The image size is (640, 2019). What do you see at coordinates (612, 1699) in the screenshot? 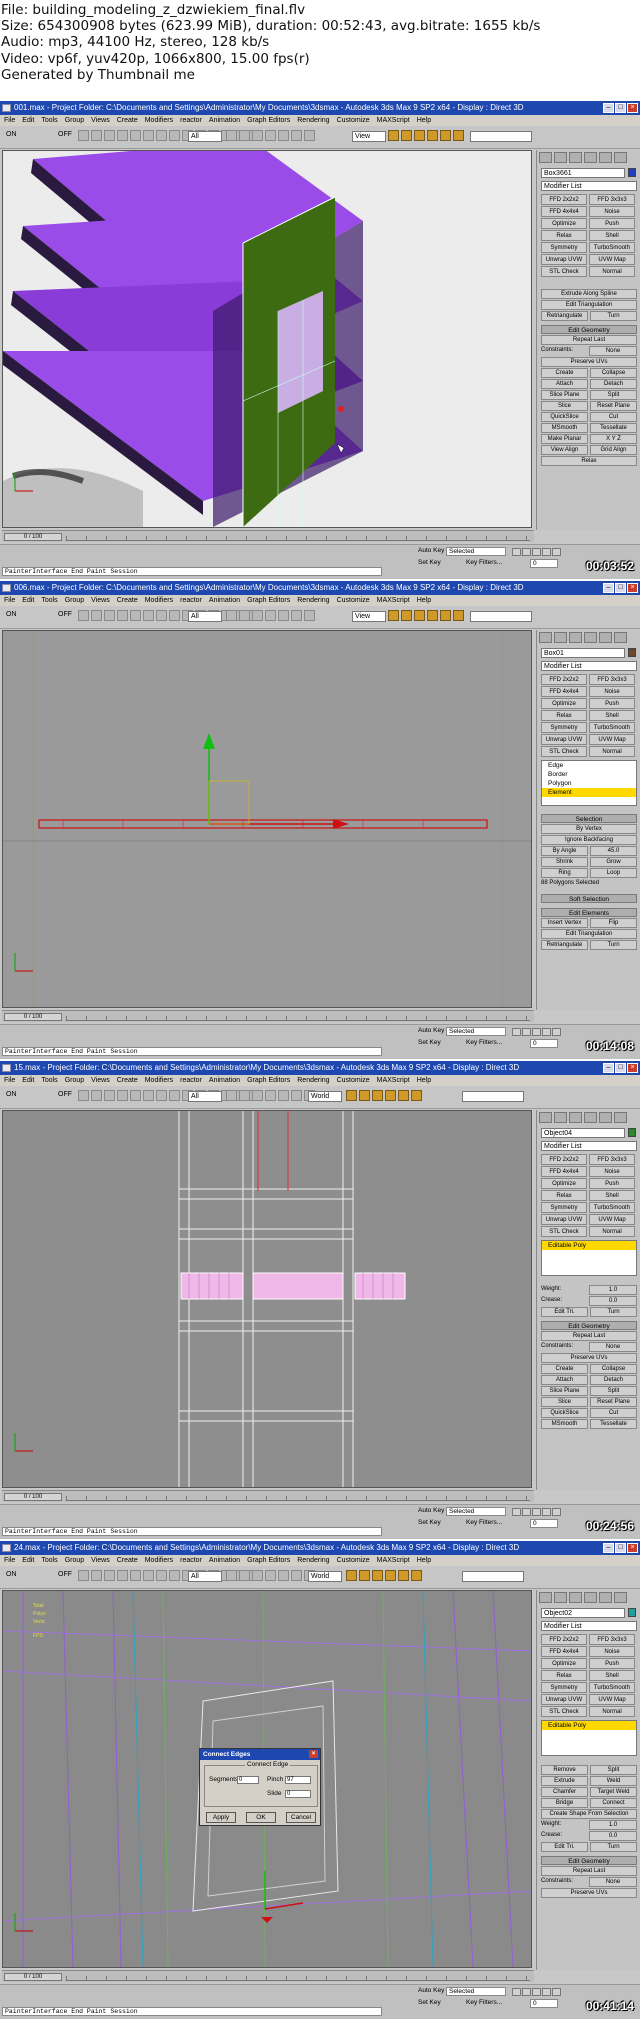
I see `modifier-button: UVW Map` at bounding box center [612, 1699].